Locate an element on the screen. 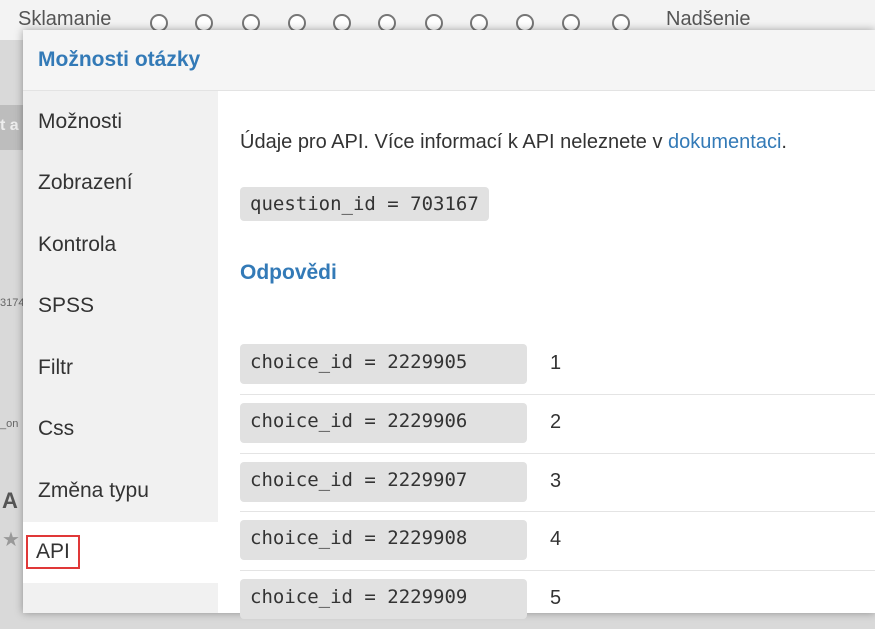 This screenshot has height=629, width=875. sidebar-item-zmena-typu: Změna typu is located at coordinates (120, 491).